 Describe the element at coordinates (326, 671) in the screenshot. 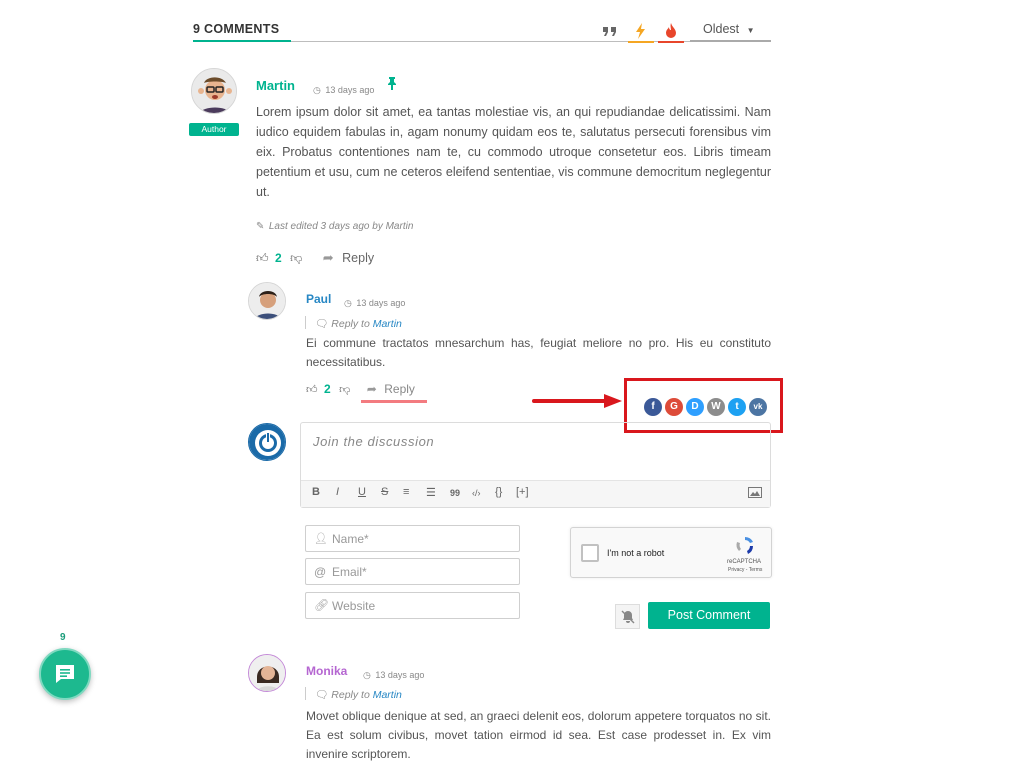

I see `comment-author-name: Monika` at that location.